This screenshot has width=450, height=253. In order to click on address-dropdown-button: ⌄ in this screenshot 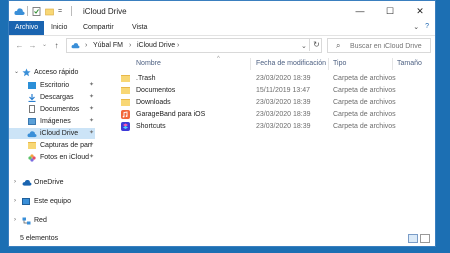, I will do `click(304, 46)`.